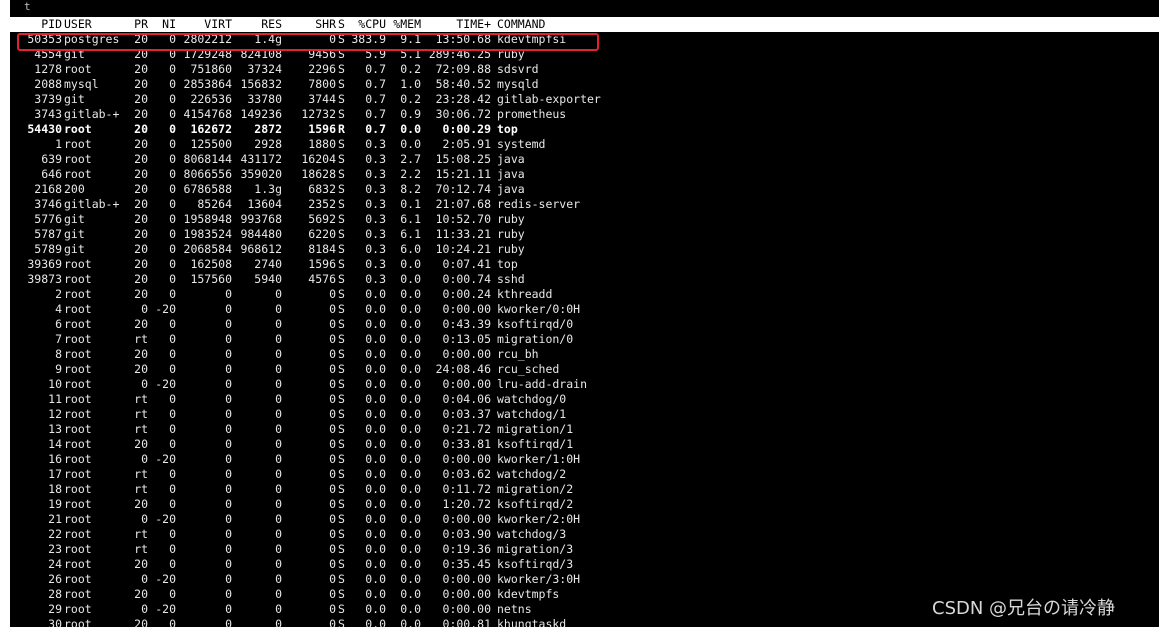 The image size is (1159, 627). I want to click on cell-time: 289:46.25, so click(459, 54).